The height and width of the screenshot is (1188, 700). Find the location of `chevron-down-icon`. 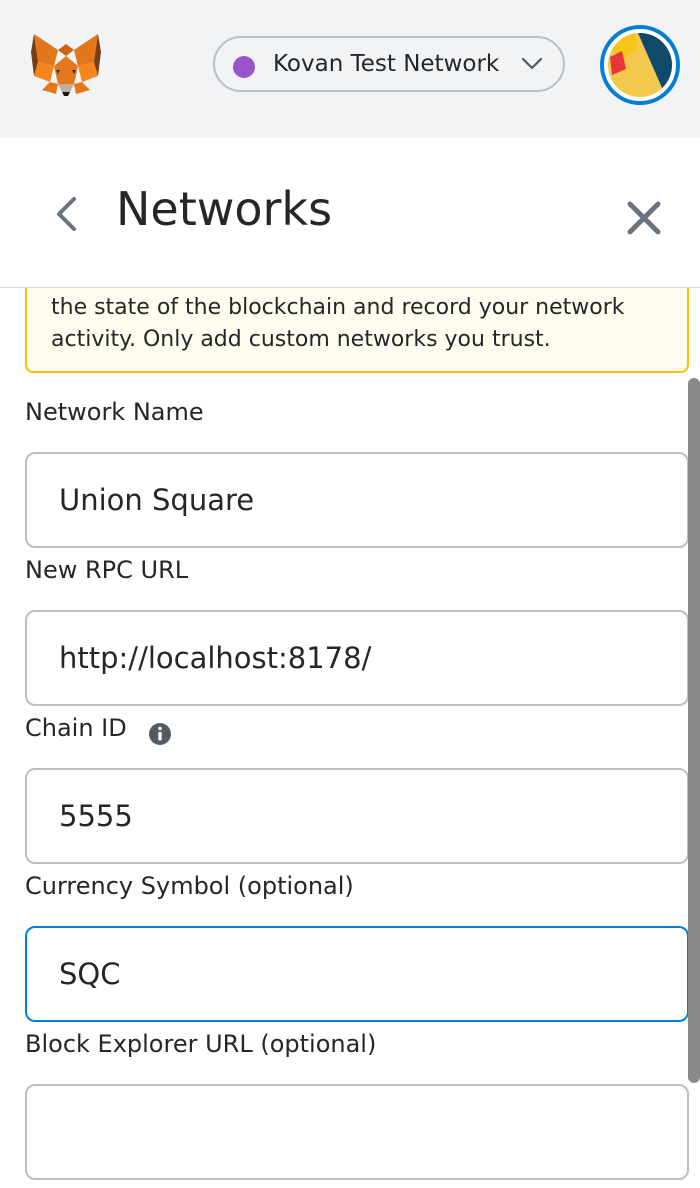

chevron-down-icon is located at coordinates (532, 64).